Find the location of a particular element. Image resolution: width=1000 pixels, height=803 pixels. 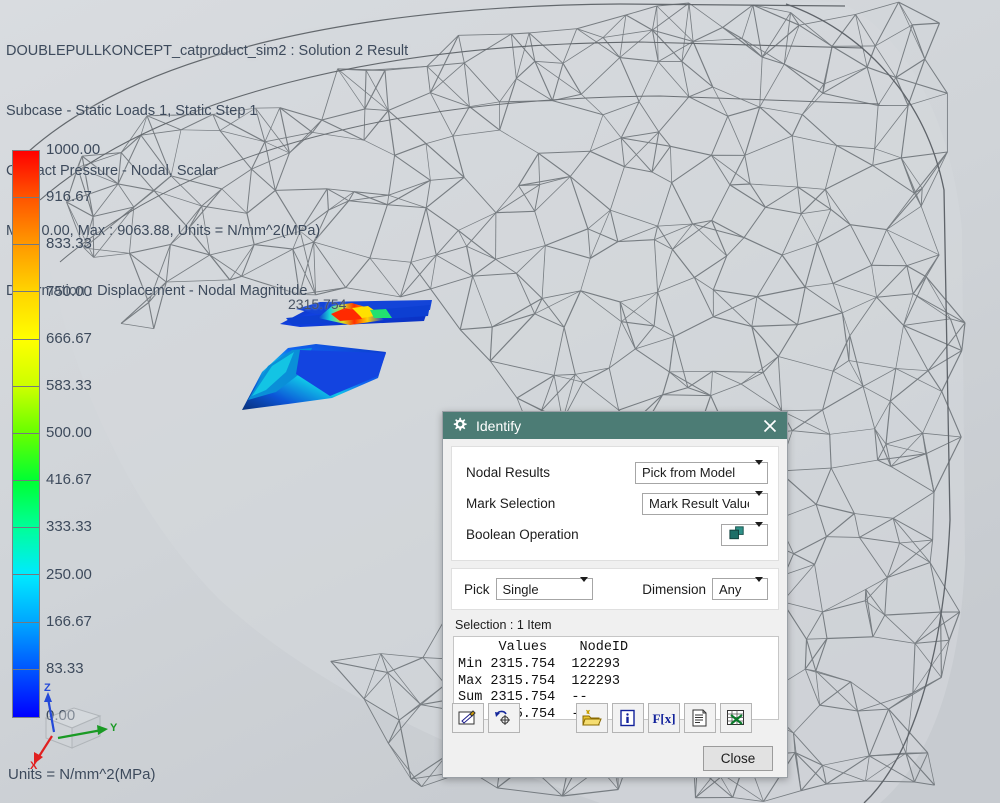

mark-selection-label: Mark Selection is located at coordinates (511, 503).